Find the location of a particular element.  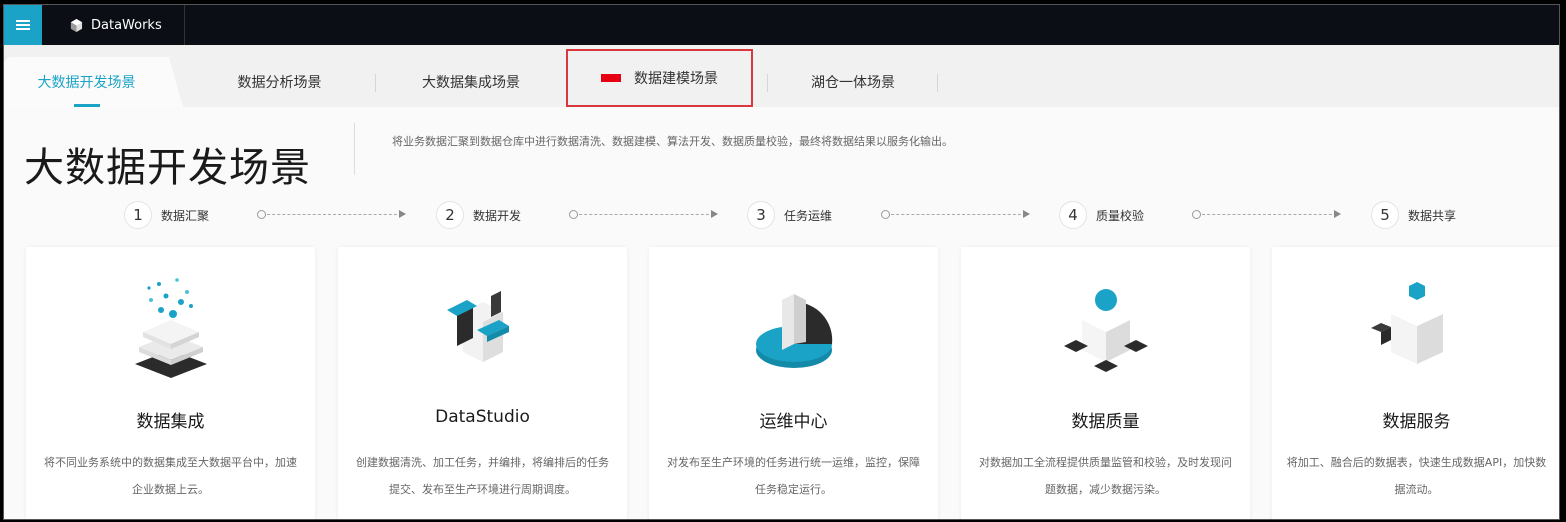

card-operation-center: 运维中心 对发布至生产环境的任务进行统一运维，监控，保障任务稳定运行。 is located at coordinates (793, 383).